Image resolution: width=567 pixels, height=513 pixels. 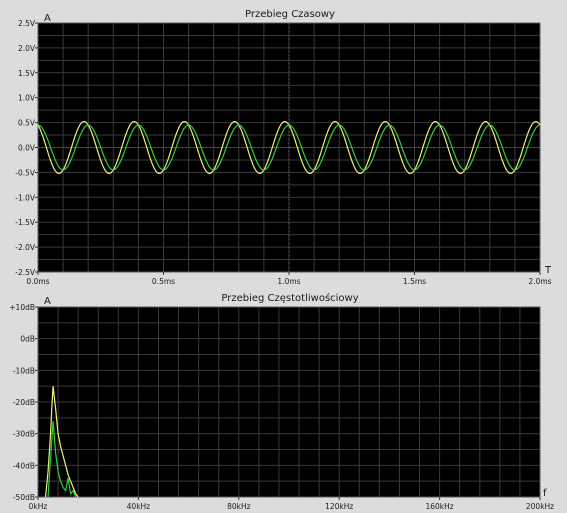 I want to click on freq-x-tick-label: 120kHz, so click(x=339, y=506).